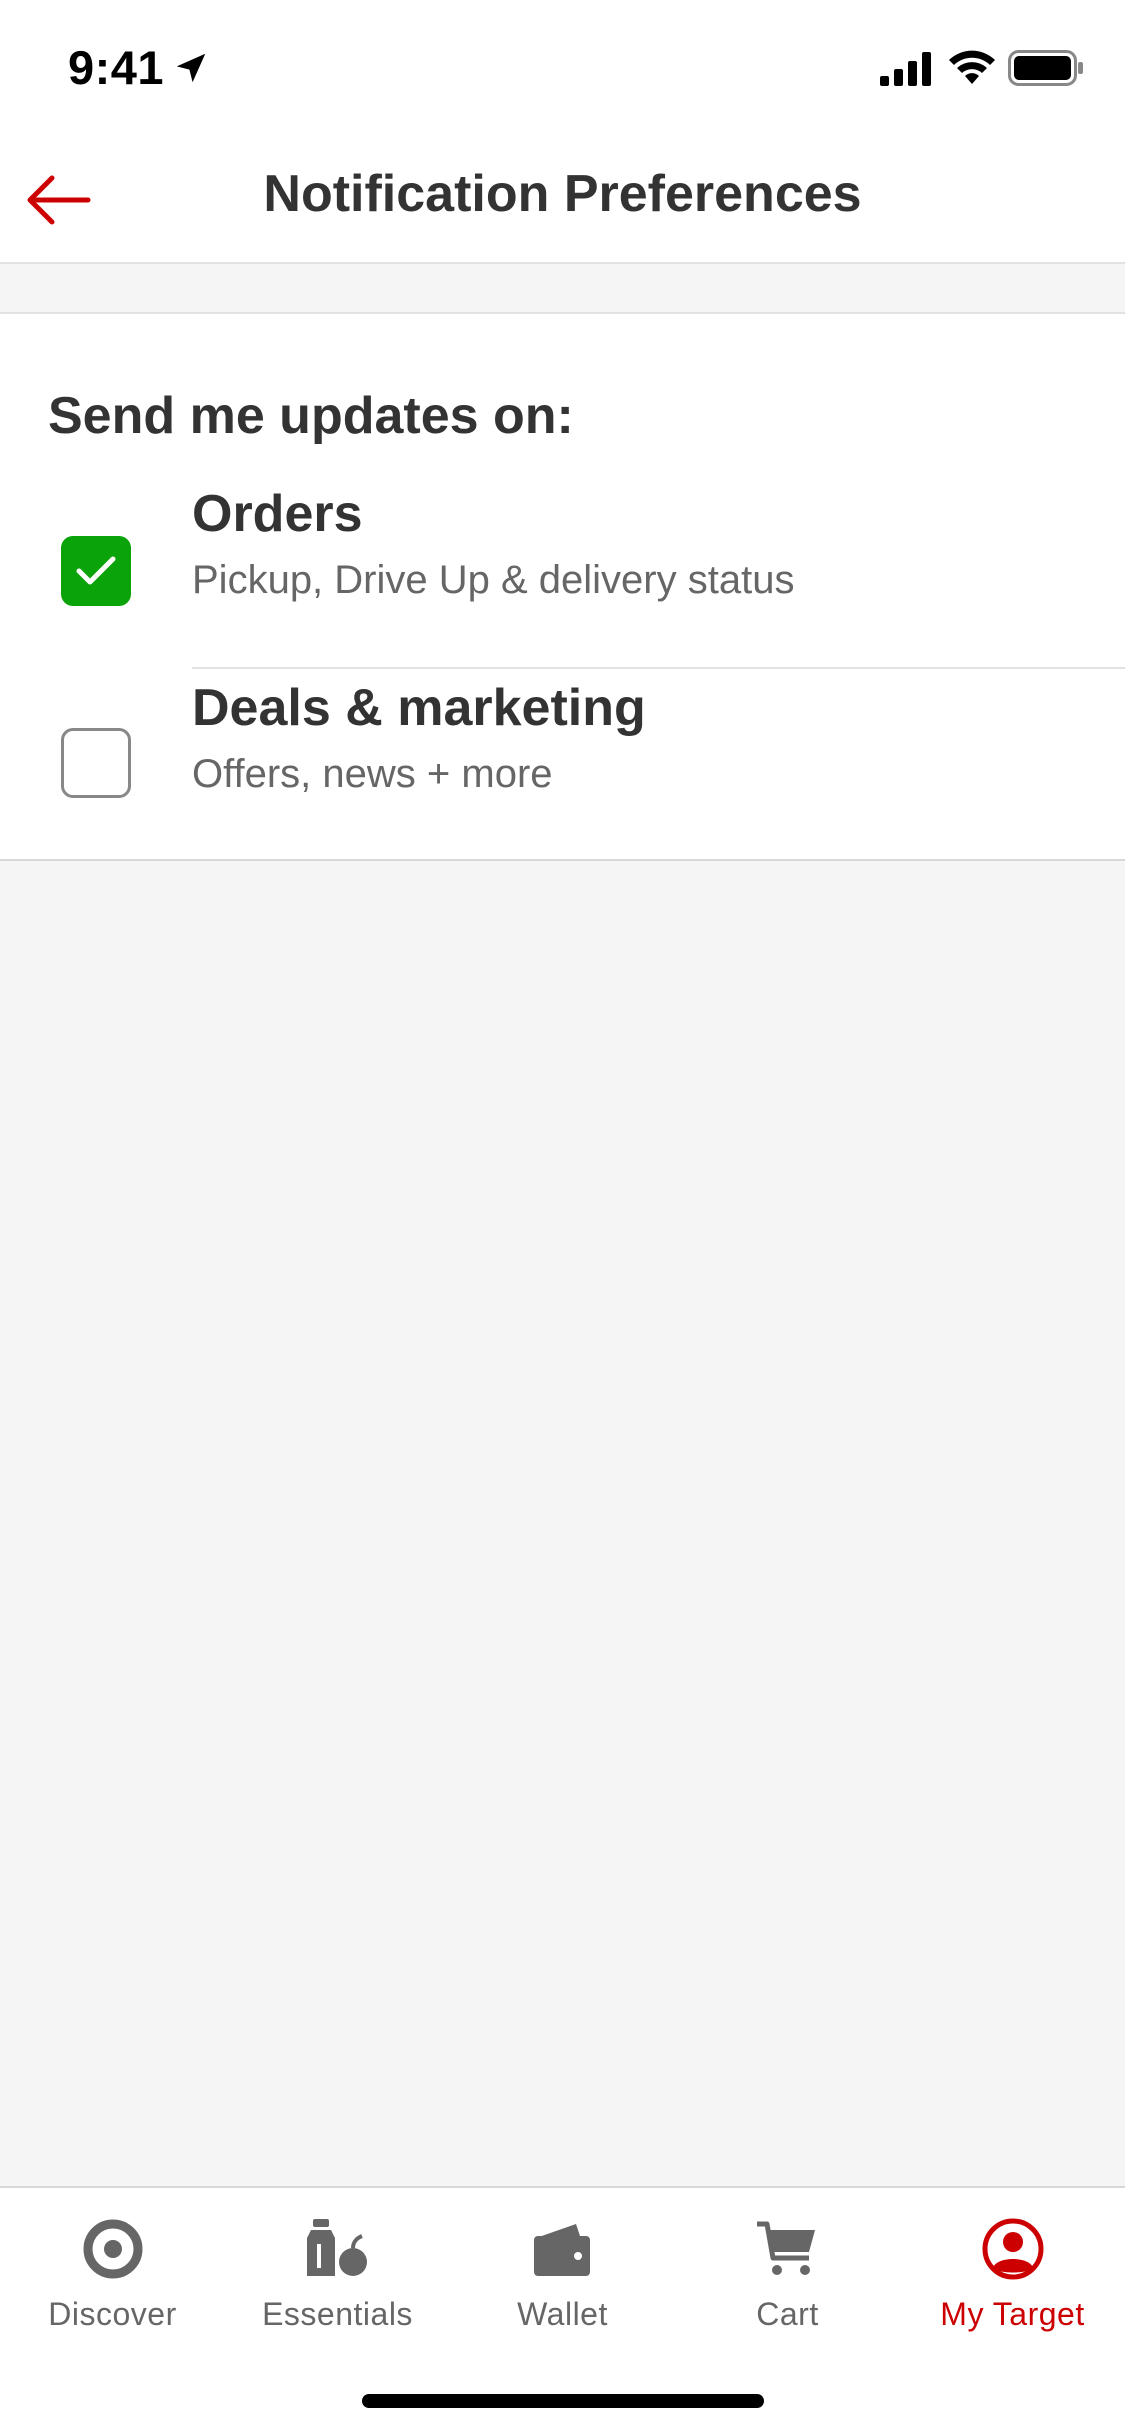 The height and width of the screenshot is (2436, 1125). Describe the element at coordinates (112, 2249) in the screenshot. I see `target-logo-icon` at that location.